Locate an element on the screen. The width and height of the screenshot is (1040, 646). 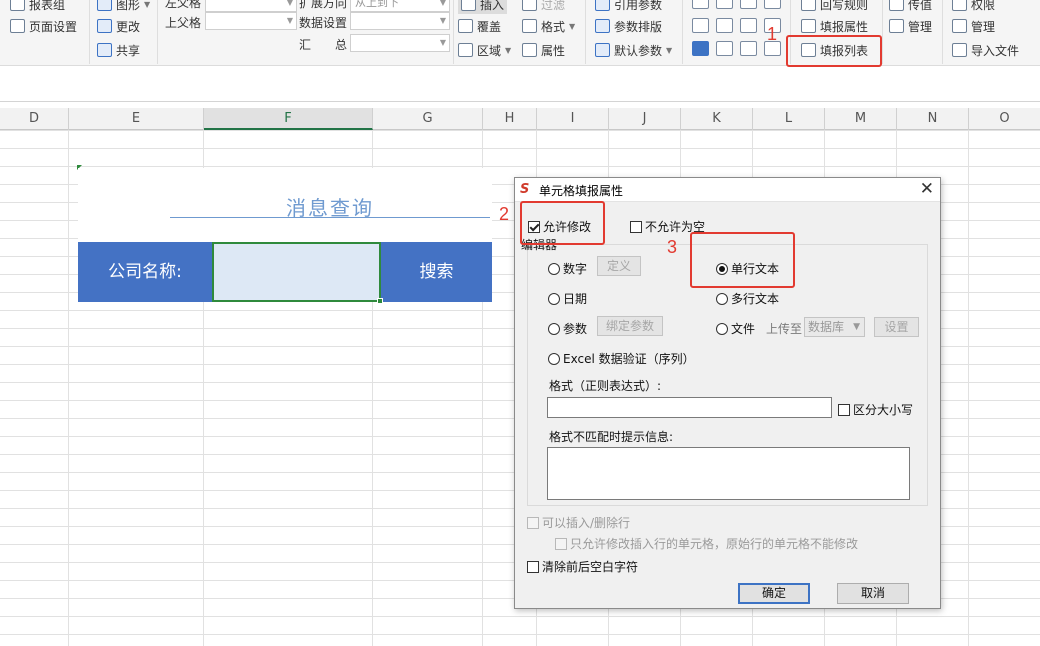
case-sensitive-checkbox: 区分大小写 is located at coordinates (875, 409).